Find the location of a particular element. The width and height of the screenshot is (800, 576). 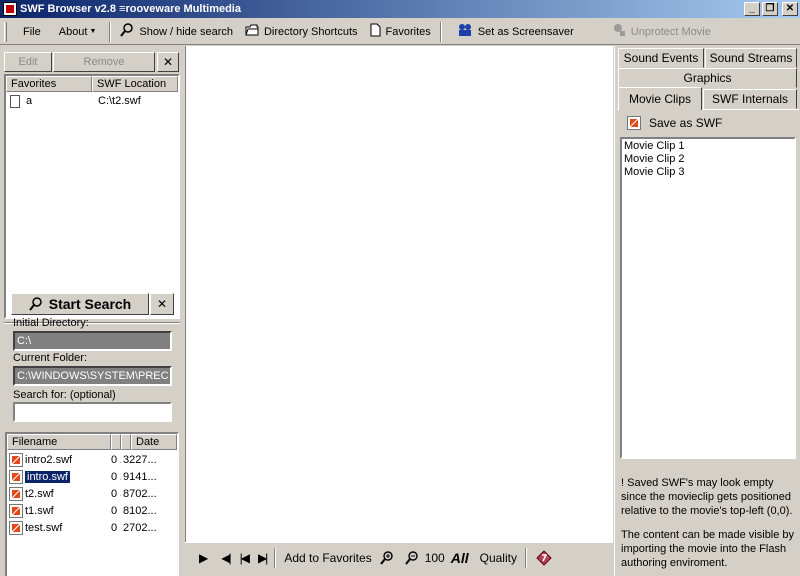

movie-clip-item: Movie Clip 3 is located at coordinates (708, 172).